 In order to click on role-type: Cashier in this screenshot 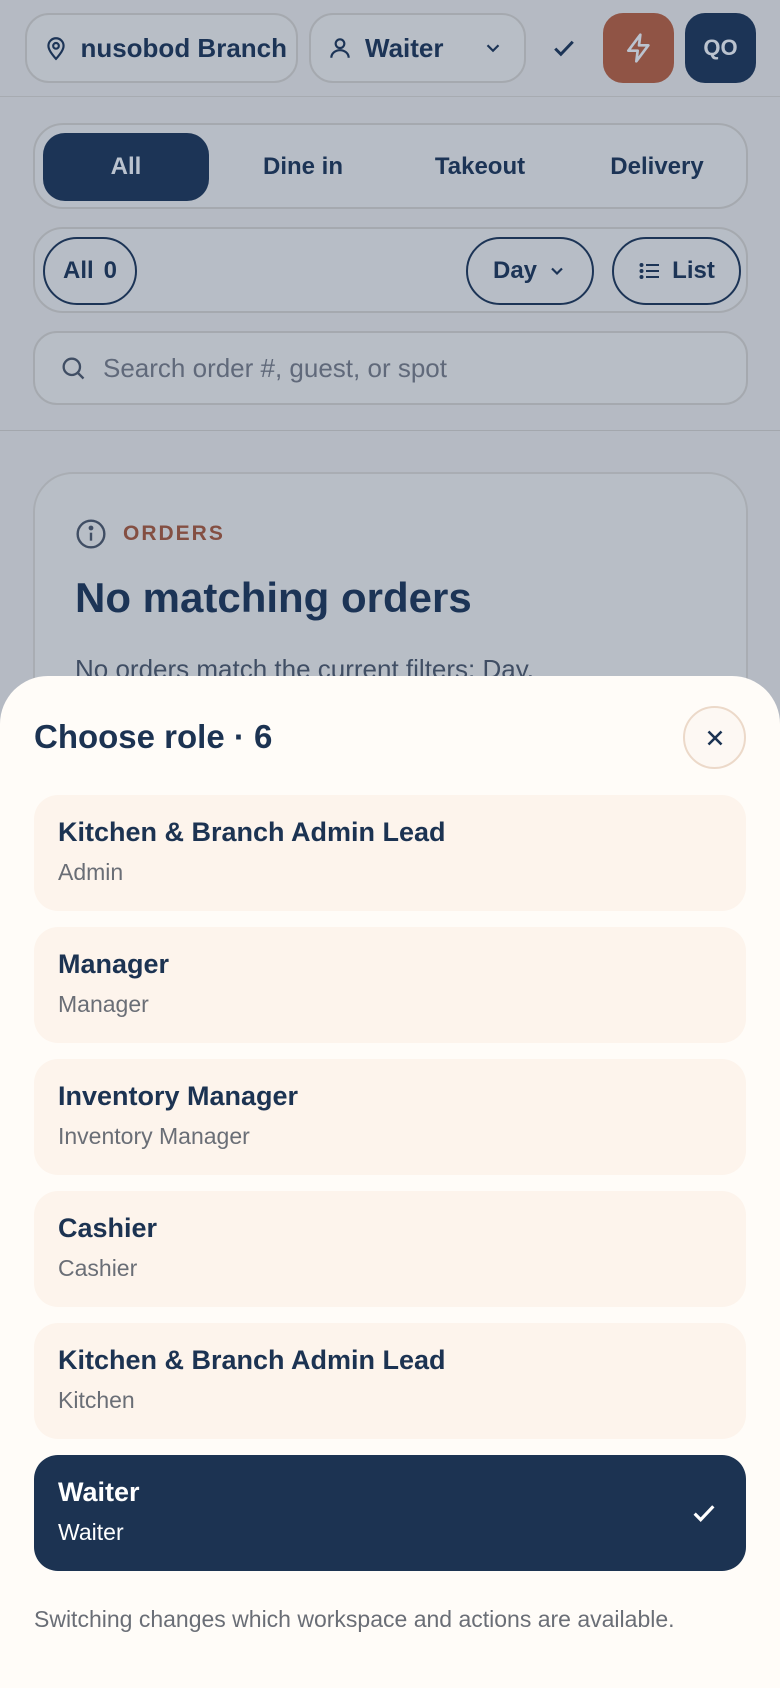, I will do `click(98, 1268)`.